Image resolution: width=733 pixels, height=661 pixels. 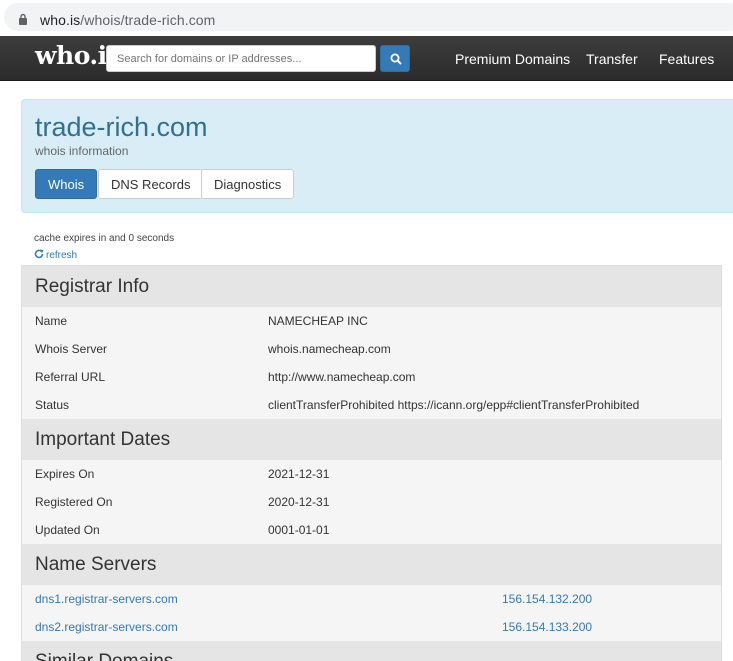 What do you see at coordinates (299, 502) in the screenshot?
I see `row-value: 2020-12-31` at bounding box center [299, 502].